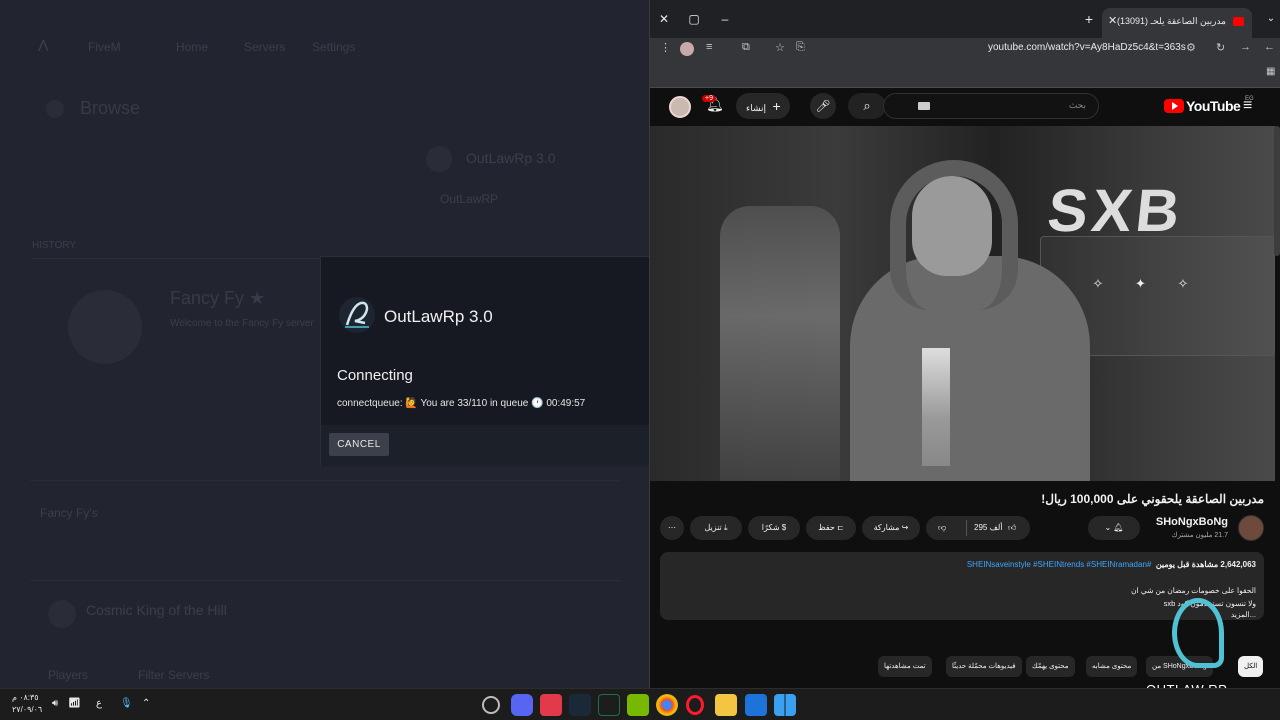  What do you see at coordinates (156, 610) in the screenshot?
I see `server3-name: Cosmic King of the Hill` at bounding box center [156, 610].